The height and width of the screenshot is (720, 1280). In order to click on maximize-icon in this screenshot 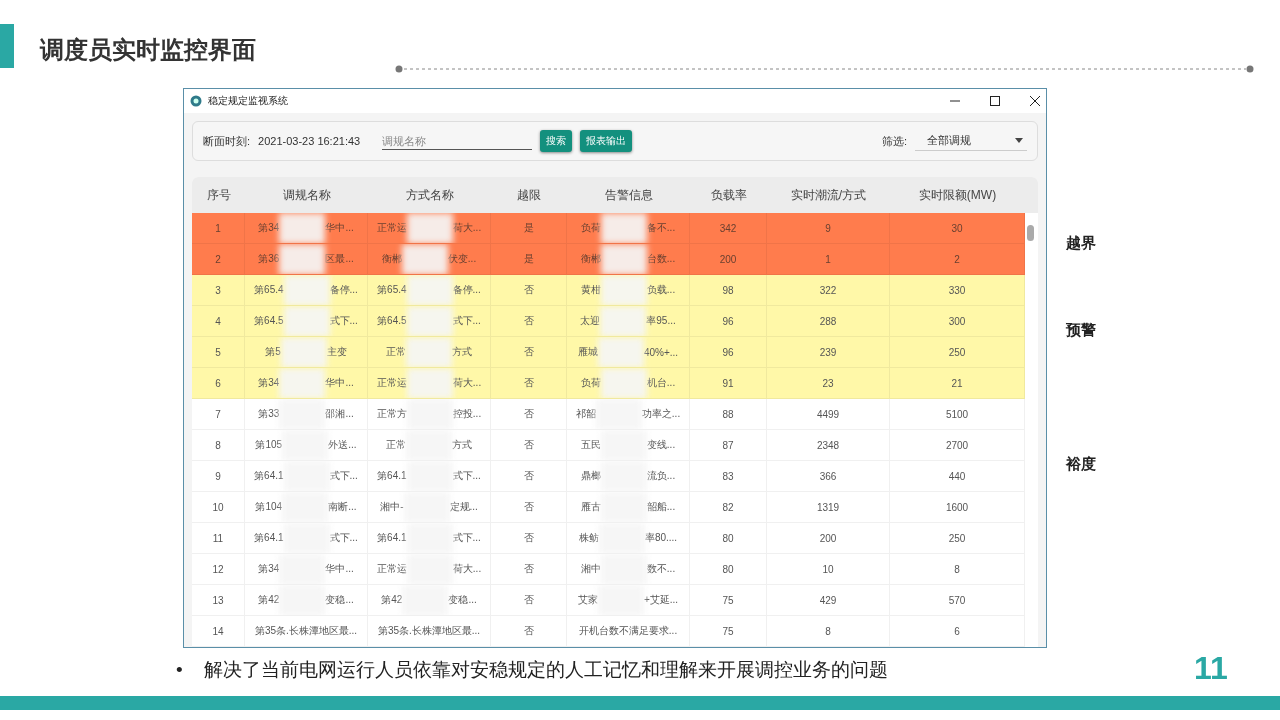, I will do `click(995, 101)`.